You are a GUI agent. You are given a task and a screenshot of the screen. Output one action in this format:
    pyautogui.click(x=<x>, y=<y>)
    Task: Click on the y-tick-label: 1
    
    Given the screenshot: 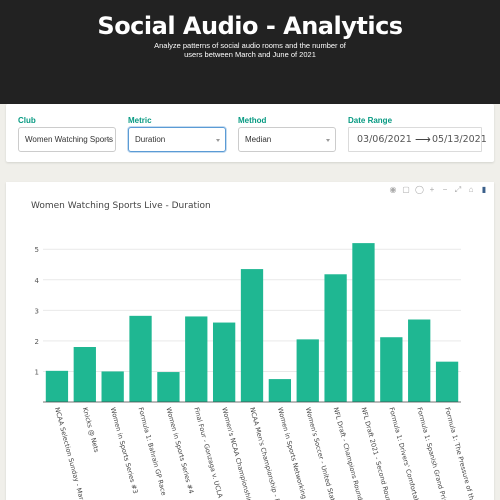 What is the action you would take?
    pyautogui.click(x=37, y=372)
    